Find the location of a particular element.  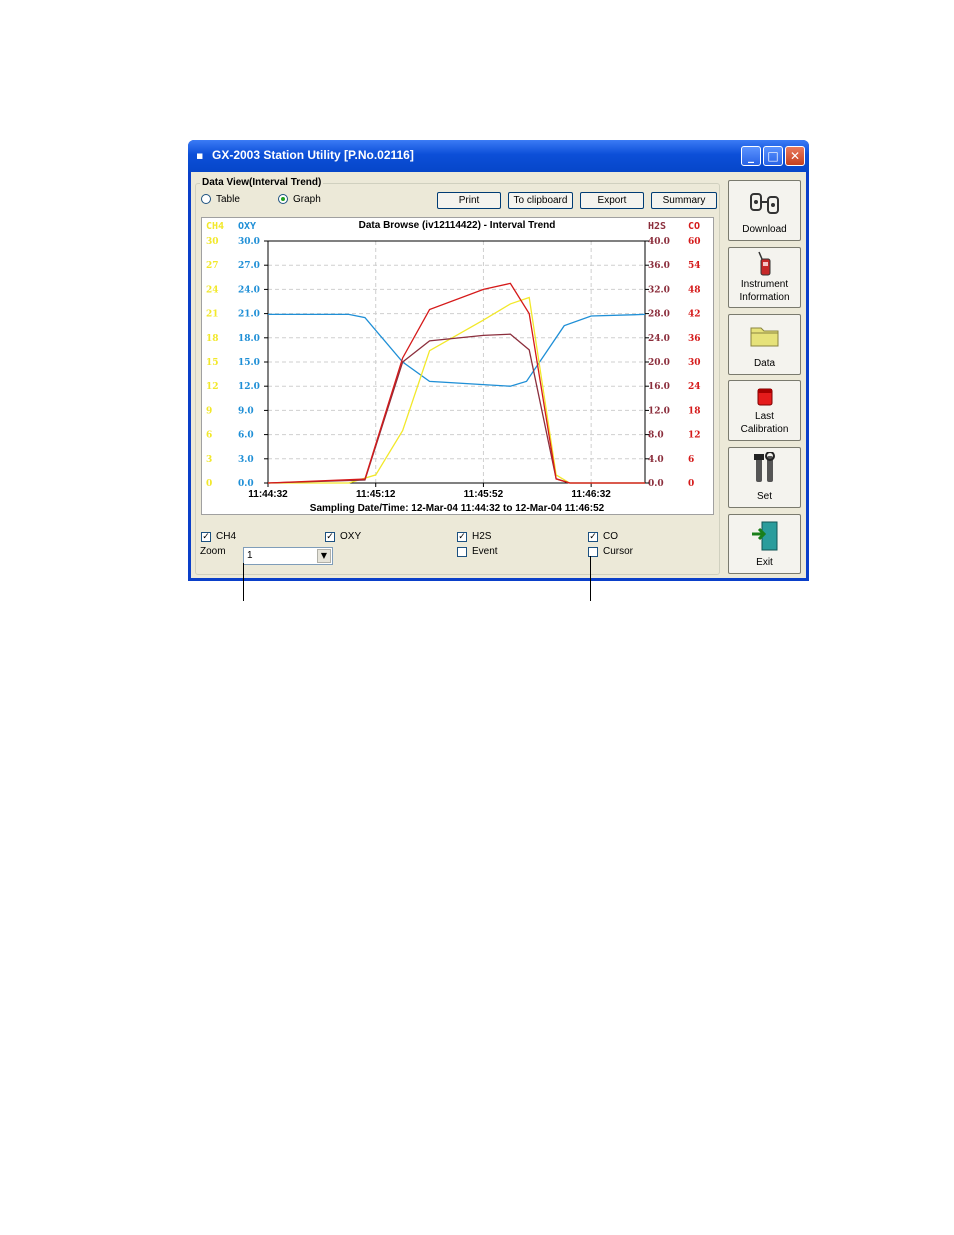

tick-label-co: 0 is located at coordinates (691, 484).